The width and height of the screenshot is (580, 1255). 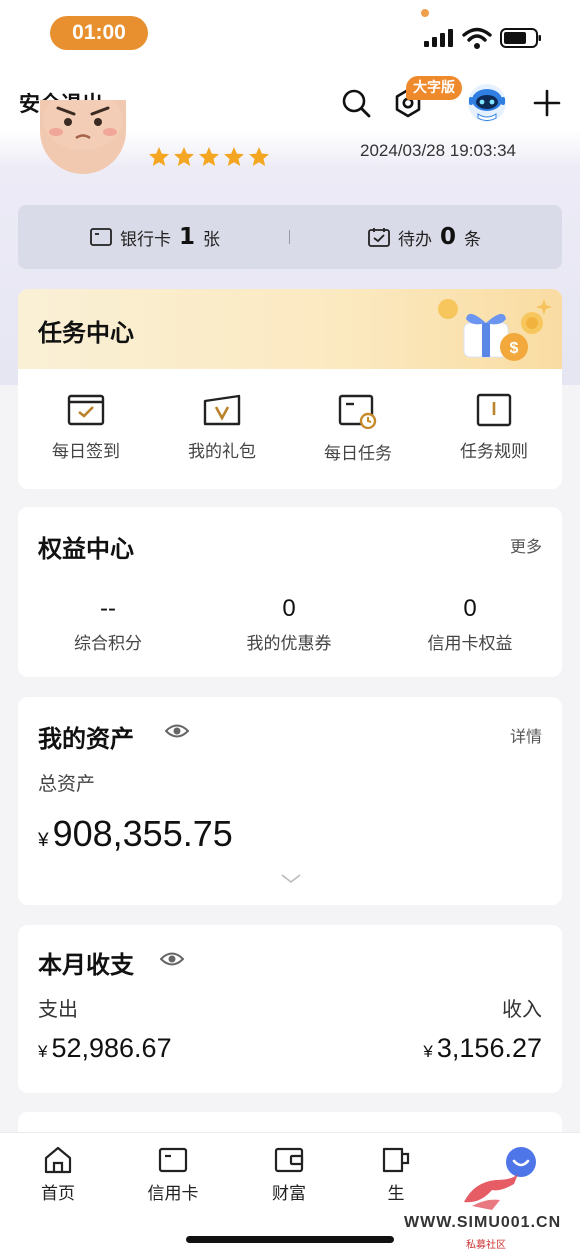 What do you see at coordinates (357, 411) in the screenshot?
I see `daily-task-icon` at bounding box center [357, 411].